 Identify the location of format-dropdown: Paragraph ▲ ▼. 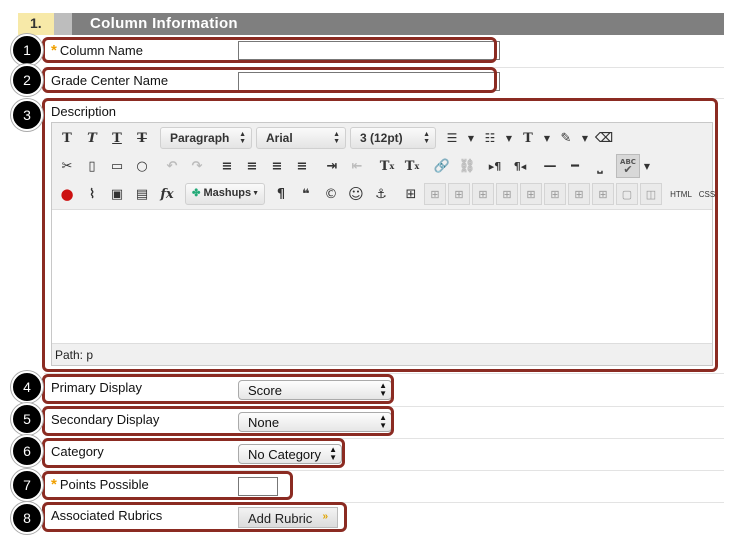
(206, 138).